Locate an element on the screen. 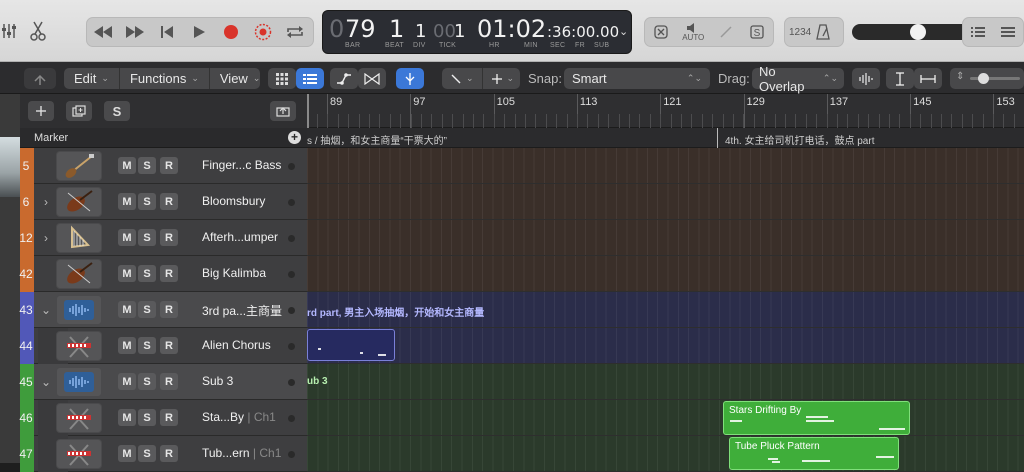 The image size is (1024, 472). marker-3rd-part: s / 抽烟，和女主商量“干票大的” is located at coordinates (377, 139).